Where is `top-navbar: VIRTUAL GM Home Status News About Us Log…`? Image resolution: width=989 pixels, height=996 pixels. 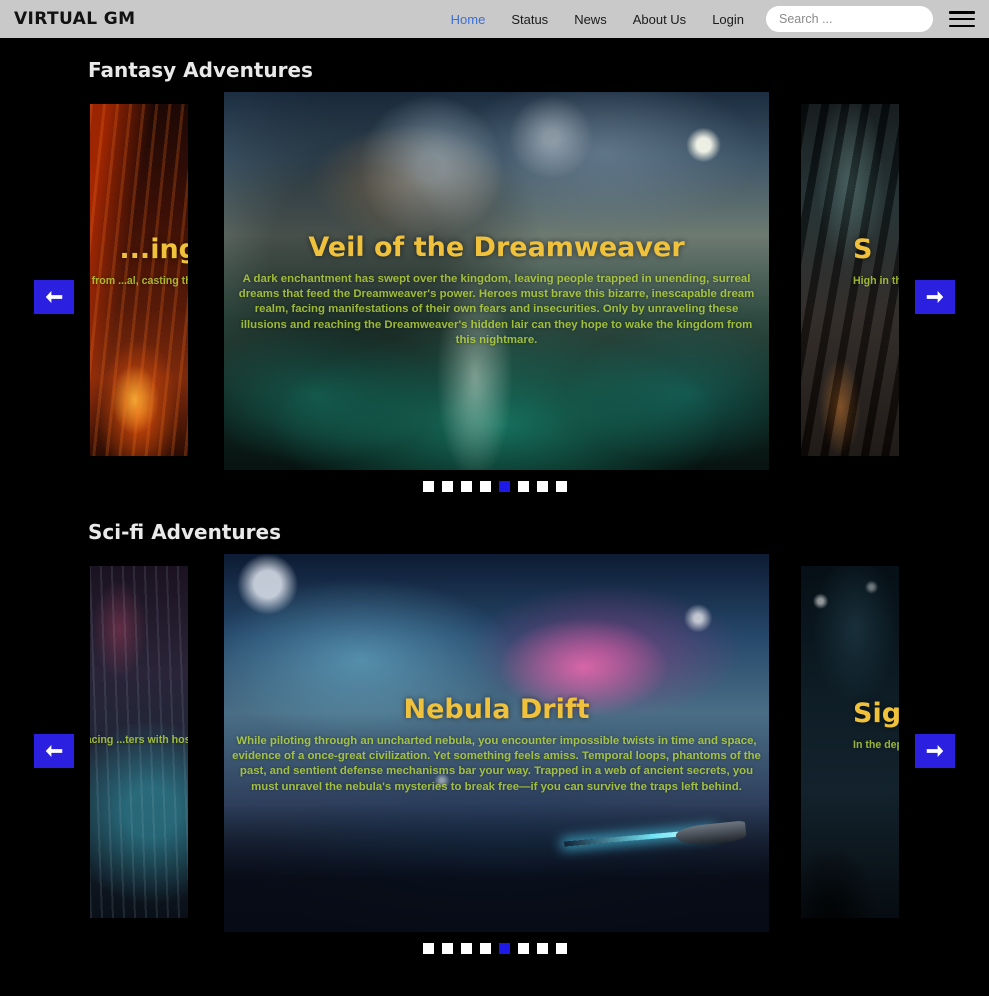
top-navbar: VIRTUAL GM Home Status News About Us Log… is located at coordinates (494, 19).